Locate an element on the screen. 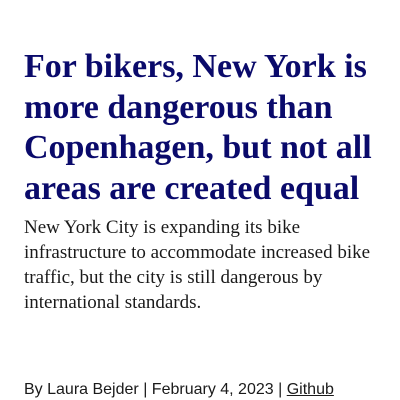  byline-date: February 4, 2023 is located at coordinates (212, 389).